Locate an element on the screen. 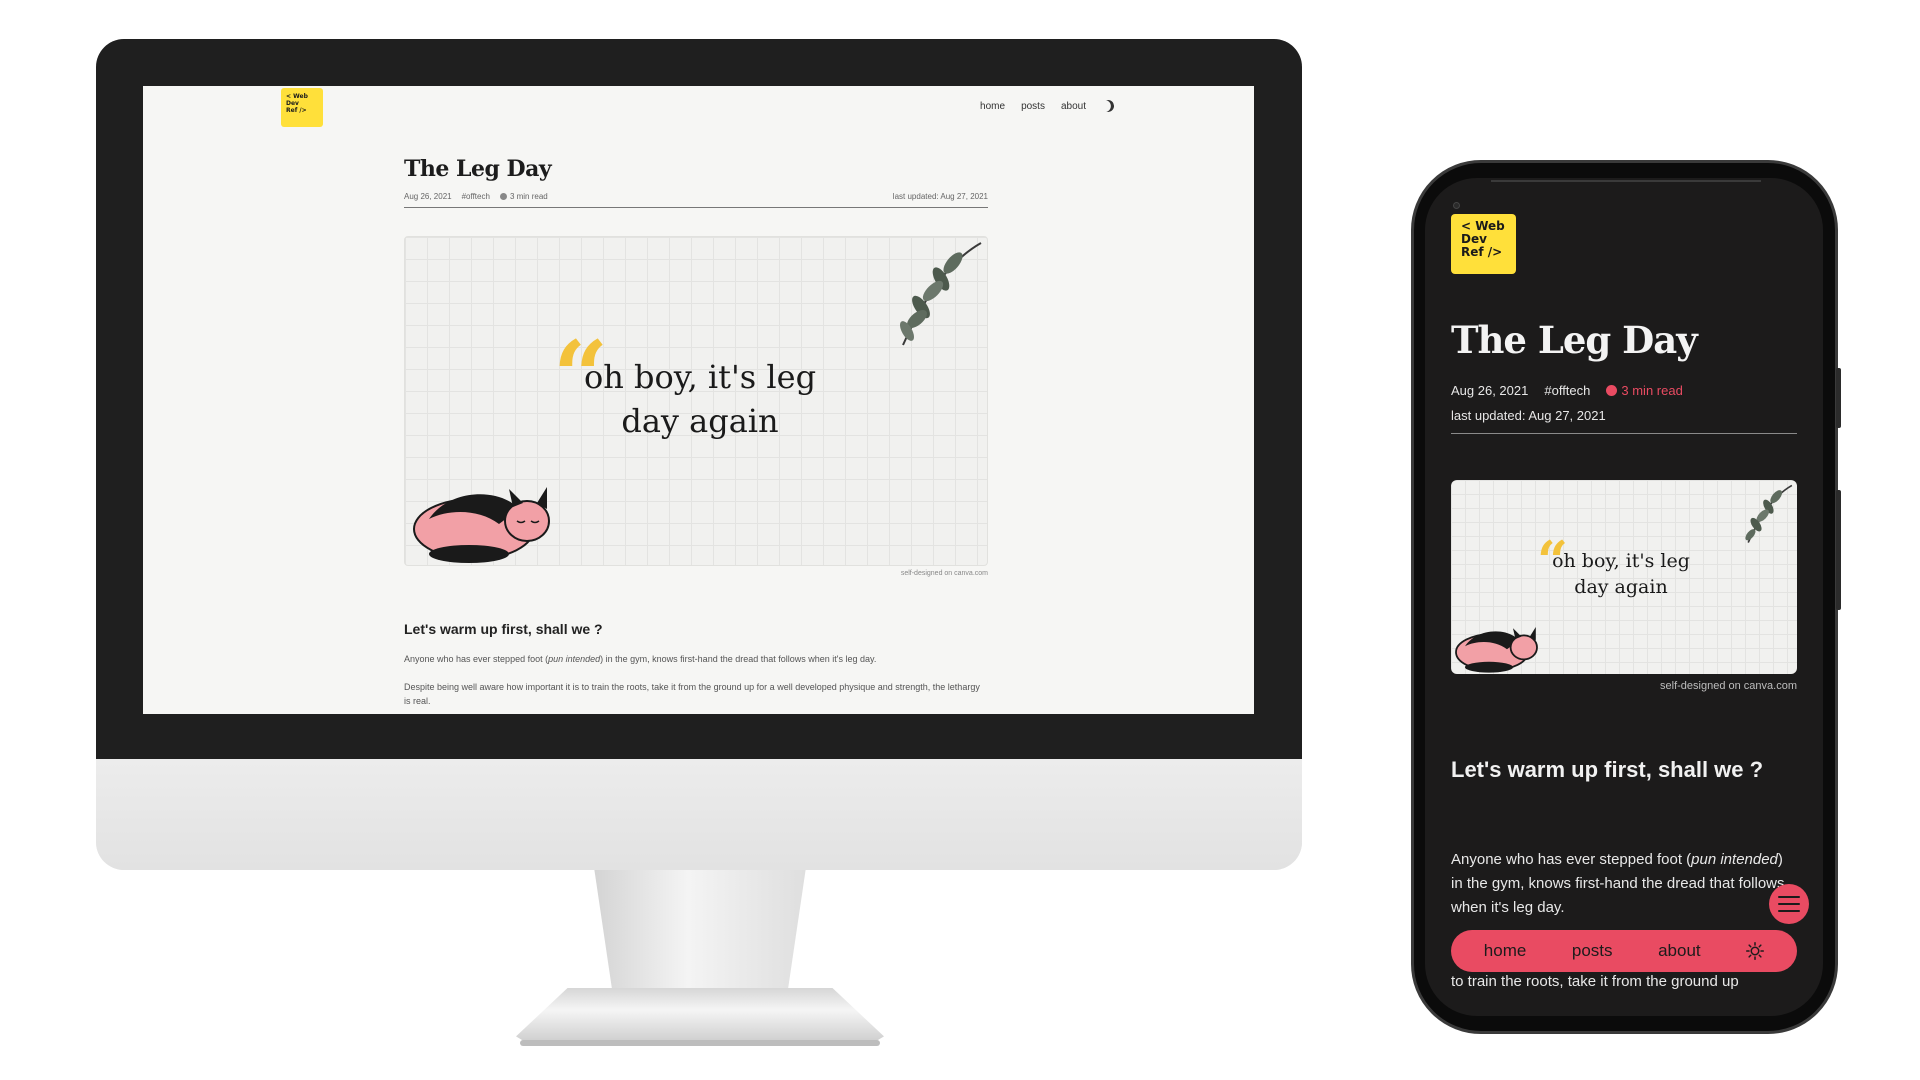 The image size is (1920, 1080). post-title: The Leg Day is located at coordinates (478, 169).